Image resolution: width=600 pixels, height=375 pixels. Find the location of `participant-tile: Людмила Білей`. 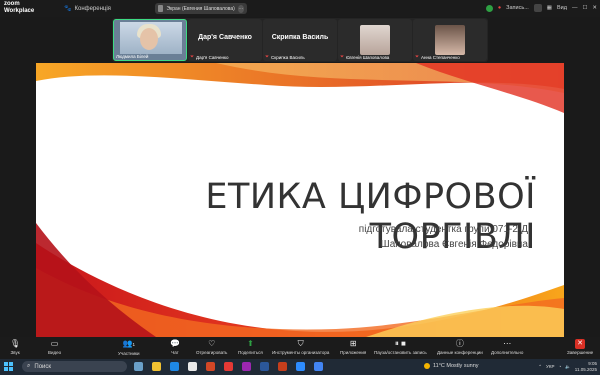

participant-tile: Людмила Білей is located at coordinates (150, 40).